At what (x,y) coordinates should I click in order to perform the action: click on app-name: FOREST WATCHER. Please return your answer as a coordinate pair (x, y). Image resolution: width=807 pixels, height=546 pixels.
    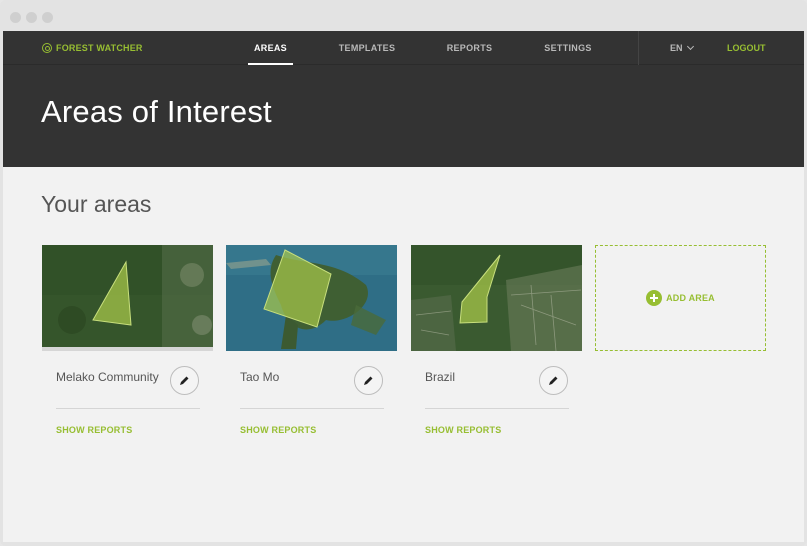
    Looking at the image, I should click on (99, 48).